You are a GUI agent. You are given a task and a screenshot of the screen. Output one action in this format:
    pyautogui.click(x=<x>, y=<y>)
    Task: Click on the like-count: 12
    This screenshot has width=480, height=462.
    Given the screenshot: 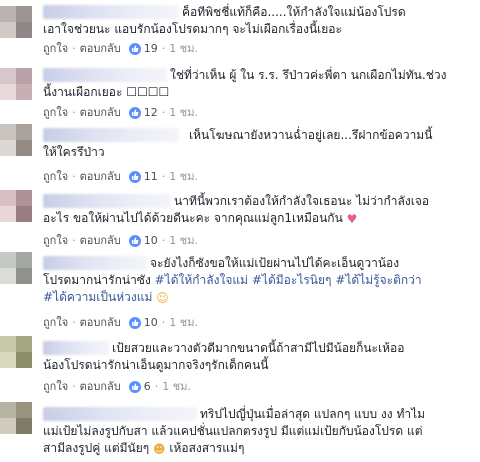 What is the action you would take?
    pyautogui.click(x=151, y=113)
    